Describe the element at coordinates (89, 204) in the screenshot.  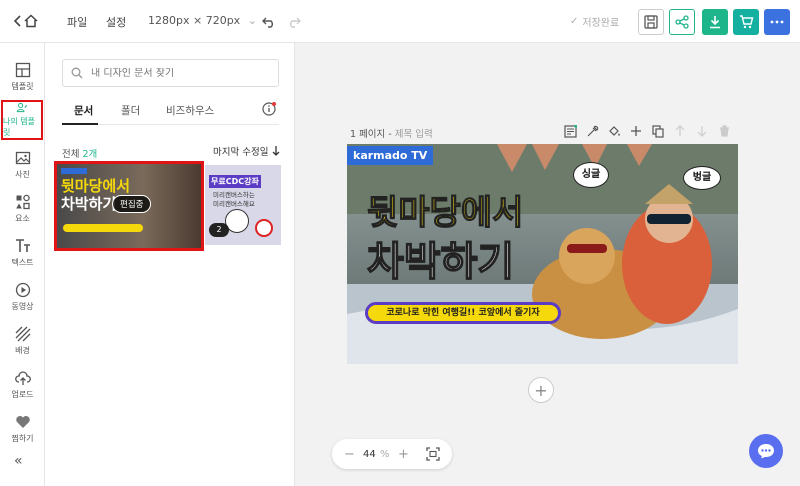
I see `thumbnail-headline-2: 차박하기` at that location.